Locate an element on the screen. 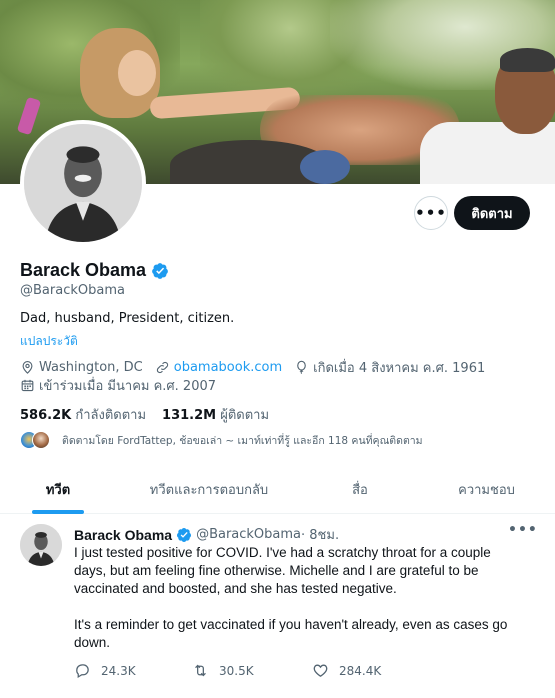 This screenshot has height=698, width=555. active-tab-indicator is located at coordinates (58, 512).